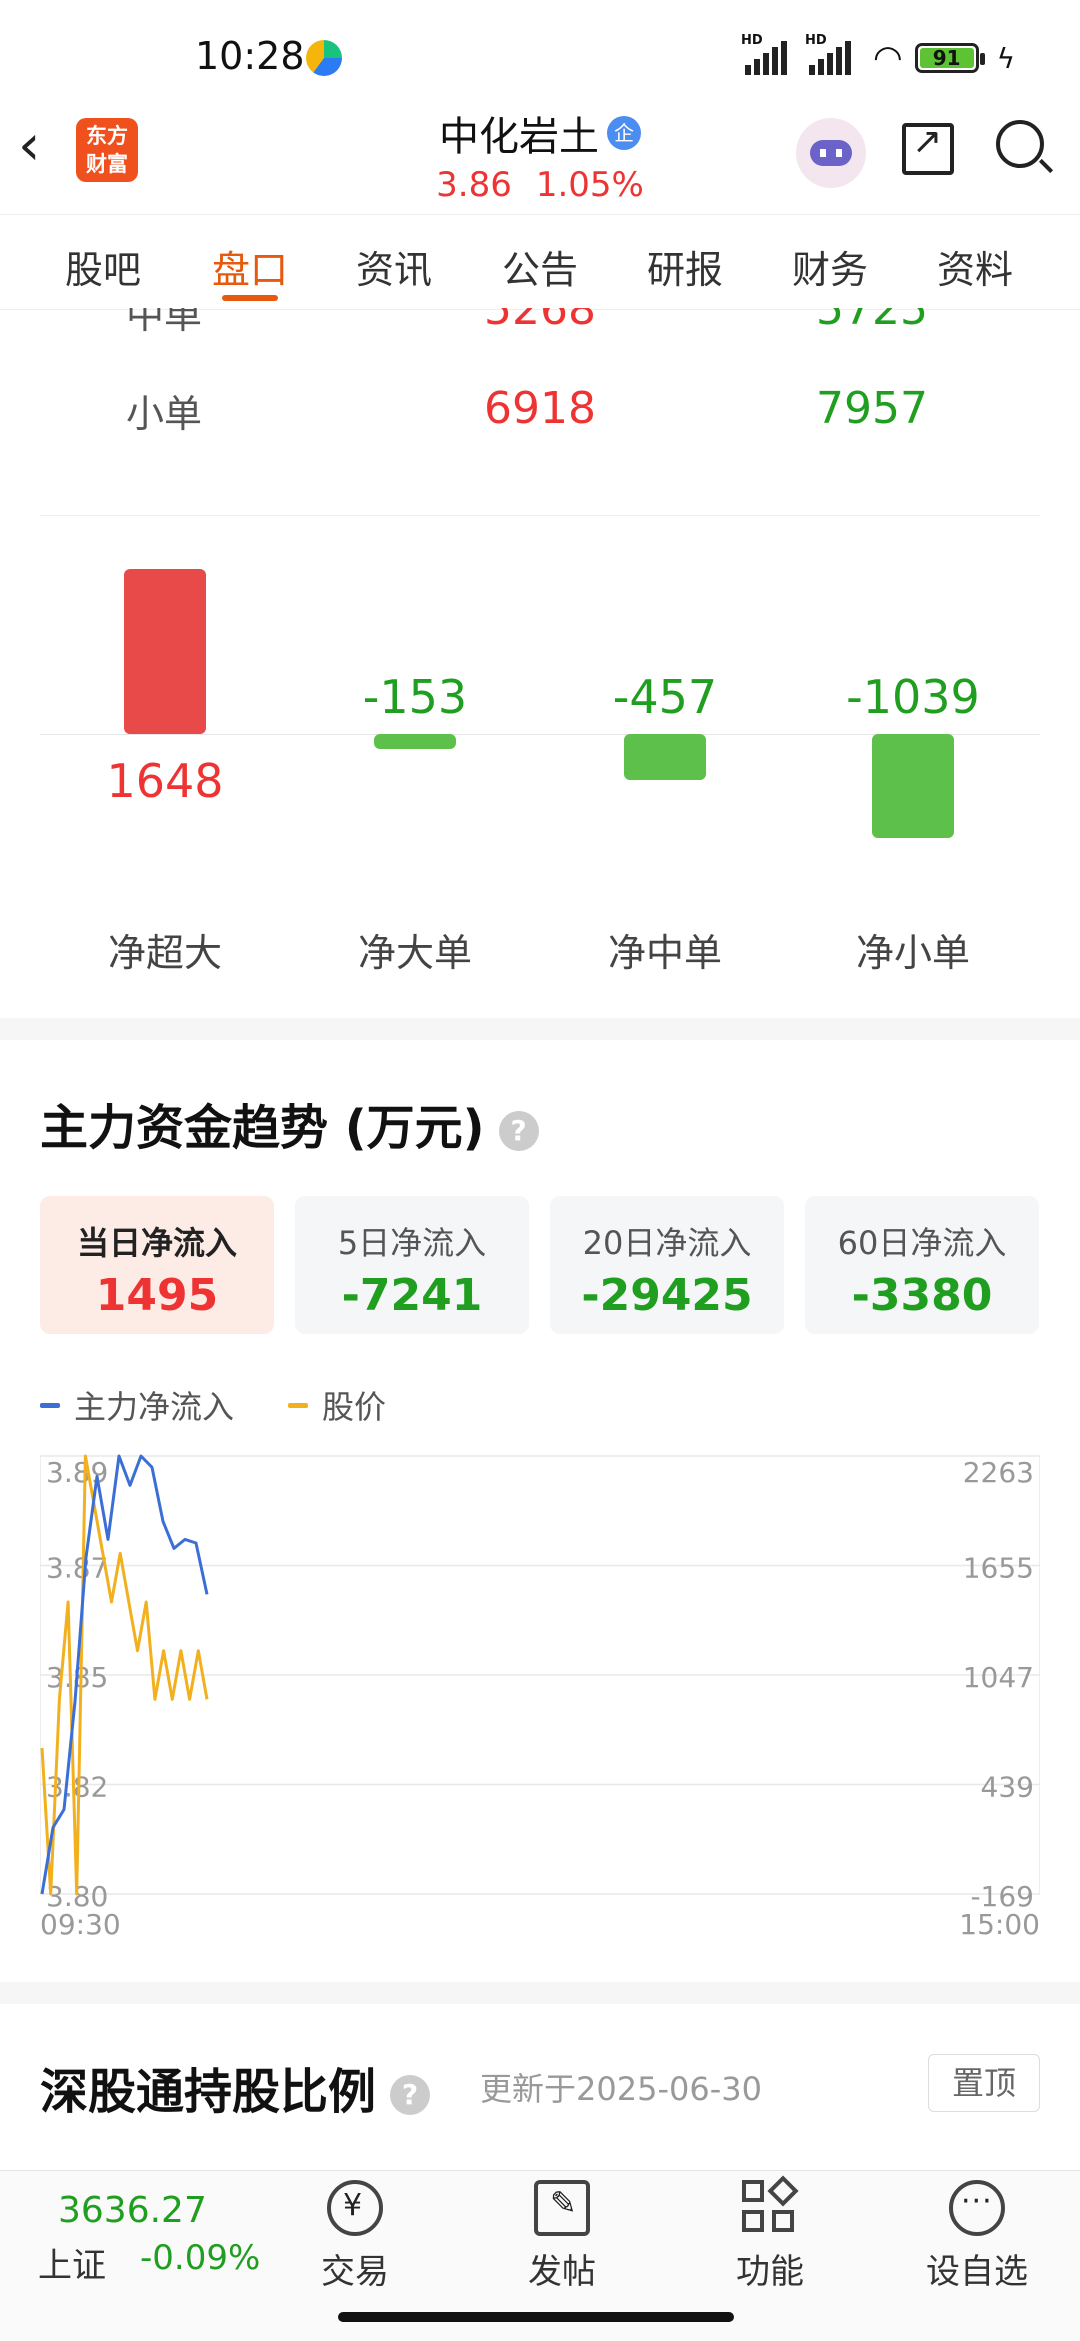 The width and height of the screenshot is (1080, 2341). What do you see at coordinates (975, 266) in the screenshot?
I see `tab-profile: 资料` at bounding box center [975, 266].